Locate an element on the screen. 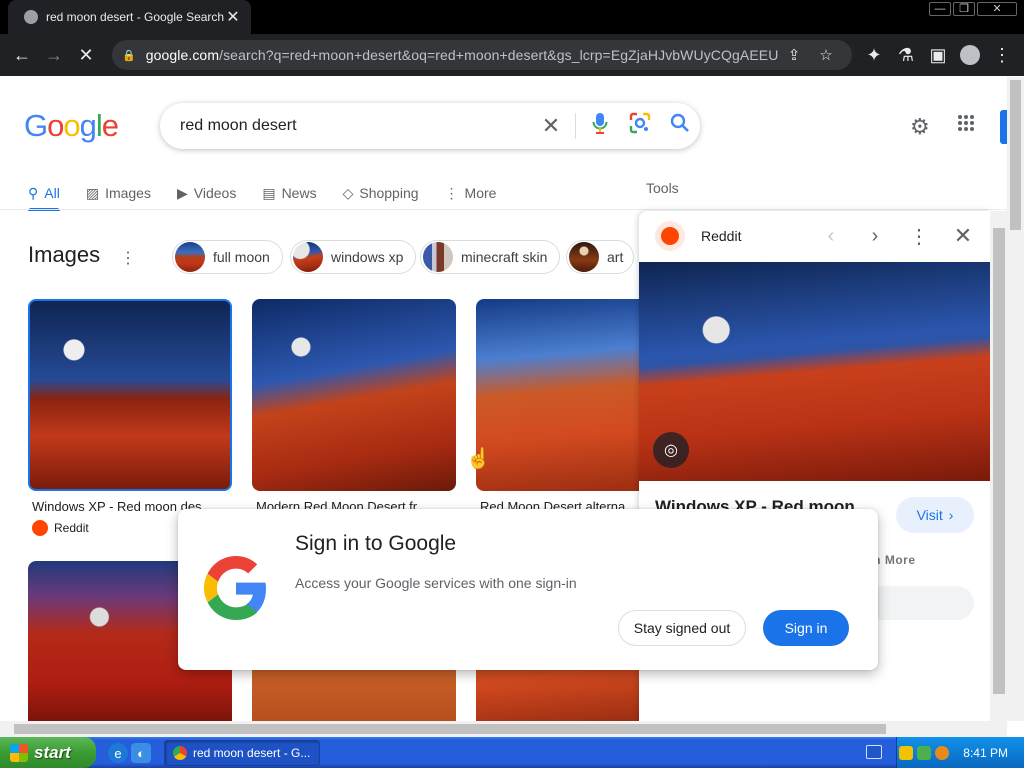 This screenshot has width=1024, height=768. network-icon is located at coordinates (924, 752).